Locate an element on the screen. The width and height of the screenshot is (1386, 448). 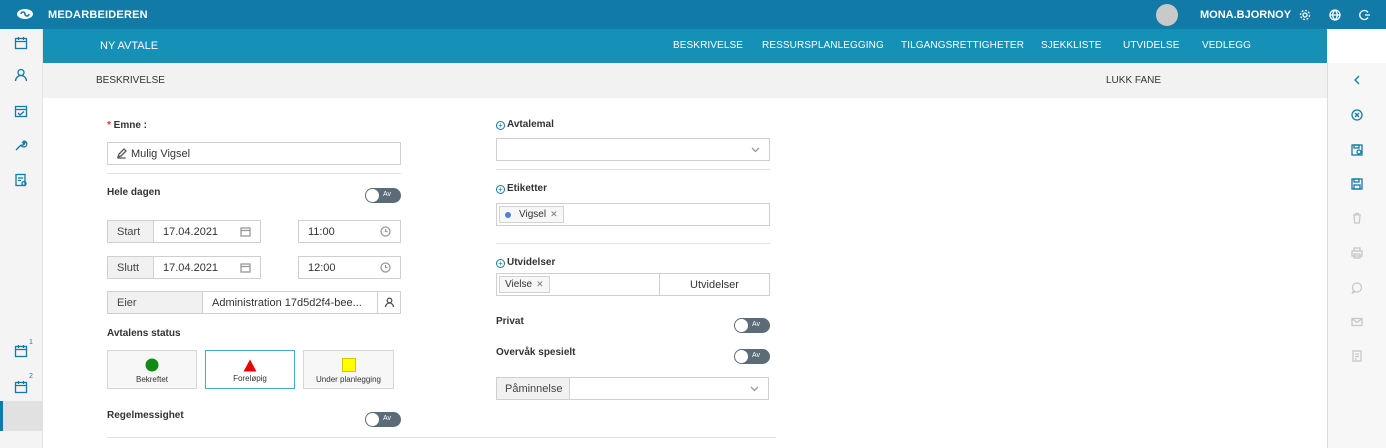
reminder-select: Påminnelse is located at coordinates (632, 388).